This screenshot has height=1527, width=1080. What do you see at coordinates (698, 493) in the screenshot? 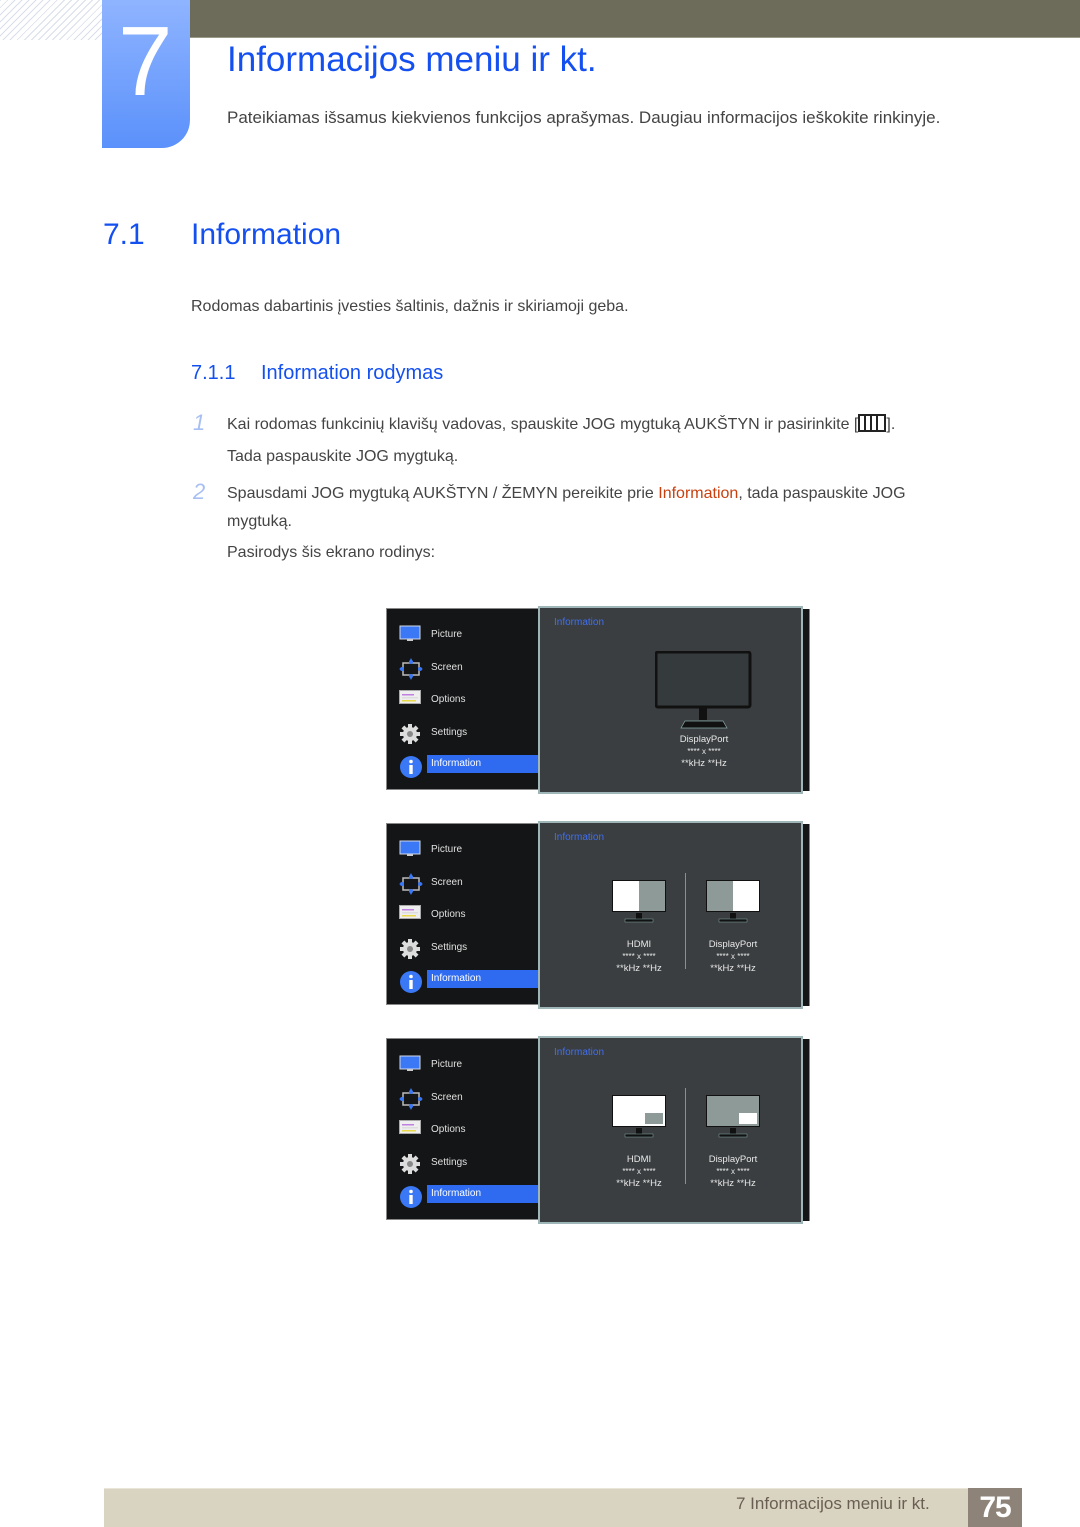
I see `highlight-term: Information` at bounding box center [698, 493].